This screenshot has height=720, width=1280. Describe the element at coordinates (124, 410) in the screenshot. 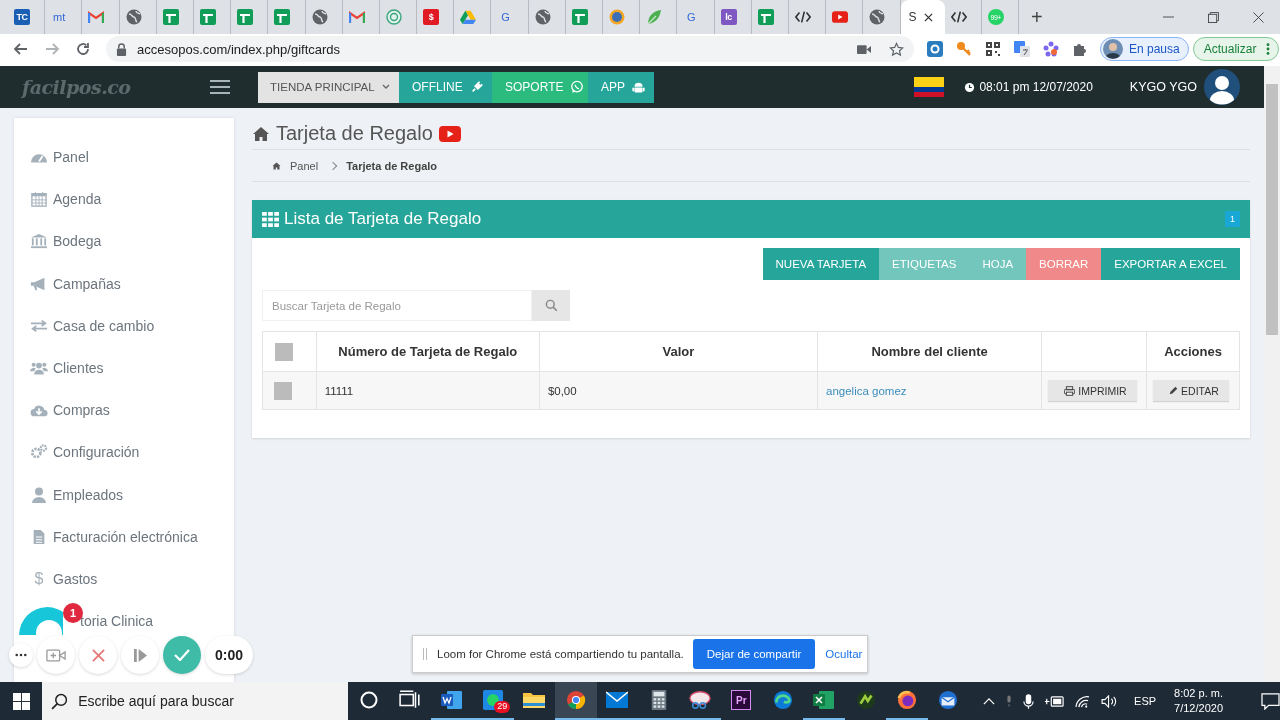

I see `sidebar-item: Compras` at that location.